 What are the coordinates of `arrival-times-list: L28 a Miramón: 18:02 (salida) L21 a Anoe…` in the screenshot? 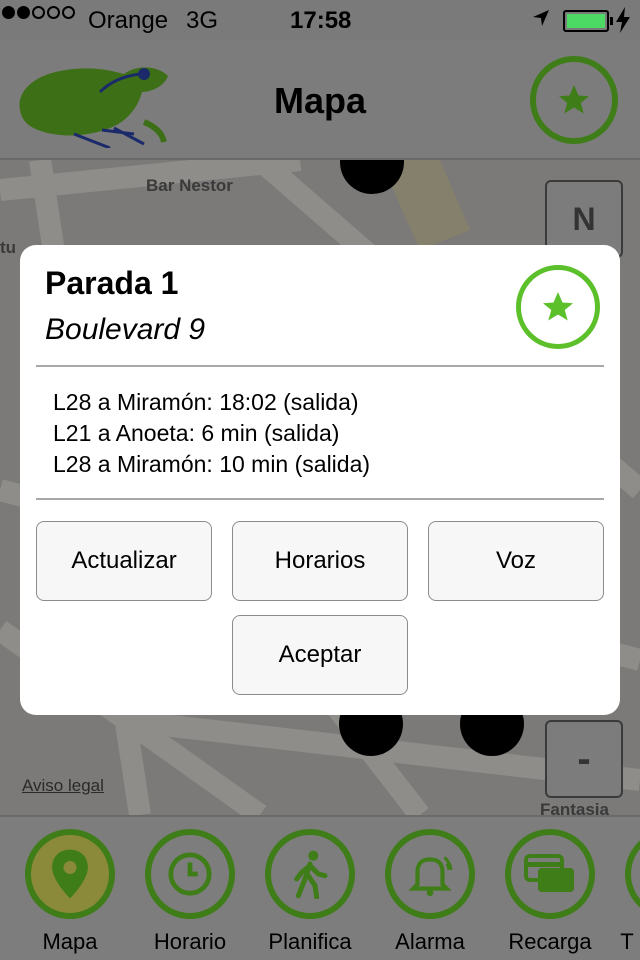 It's located at (211, 433).